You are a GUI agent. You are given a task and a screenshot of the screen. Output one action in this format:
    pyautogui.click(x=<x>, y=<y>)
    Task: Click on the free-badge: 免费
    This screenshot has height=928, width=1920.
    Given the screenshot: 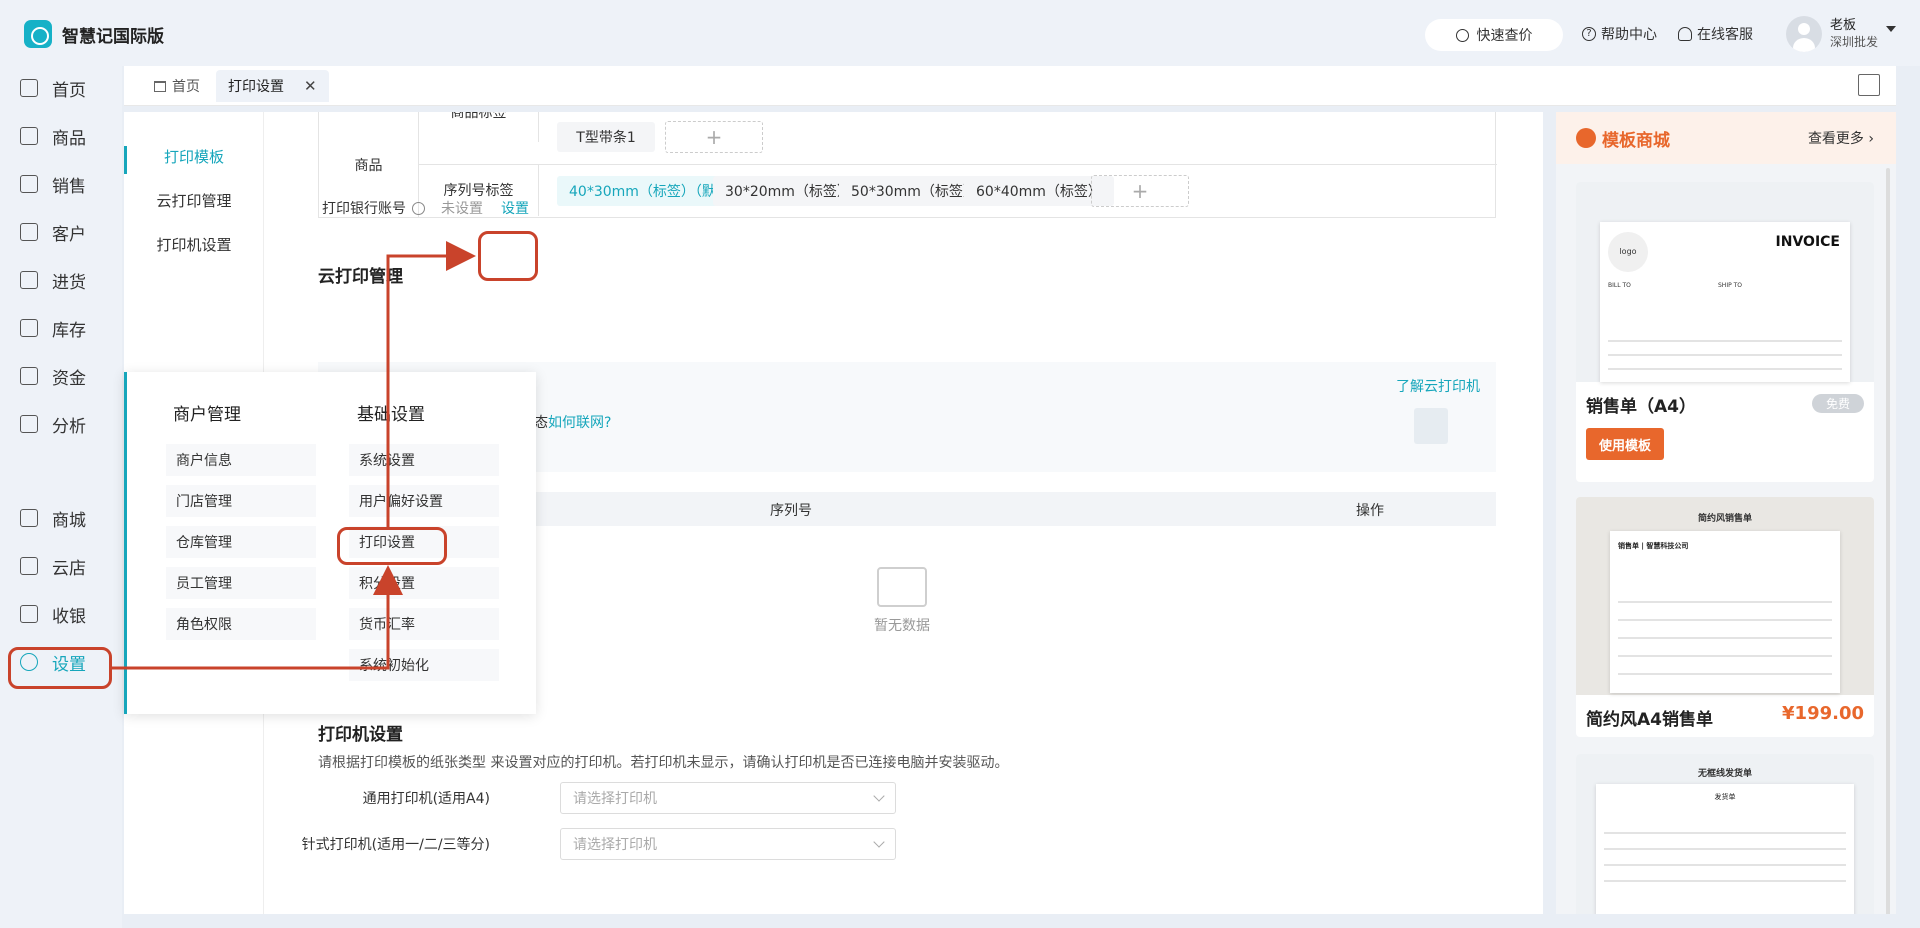 What is the action you would take?
    pyautogui.click(x=1837, y=403)
    